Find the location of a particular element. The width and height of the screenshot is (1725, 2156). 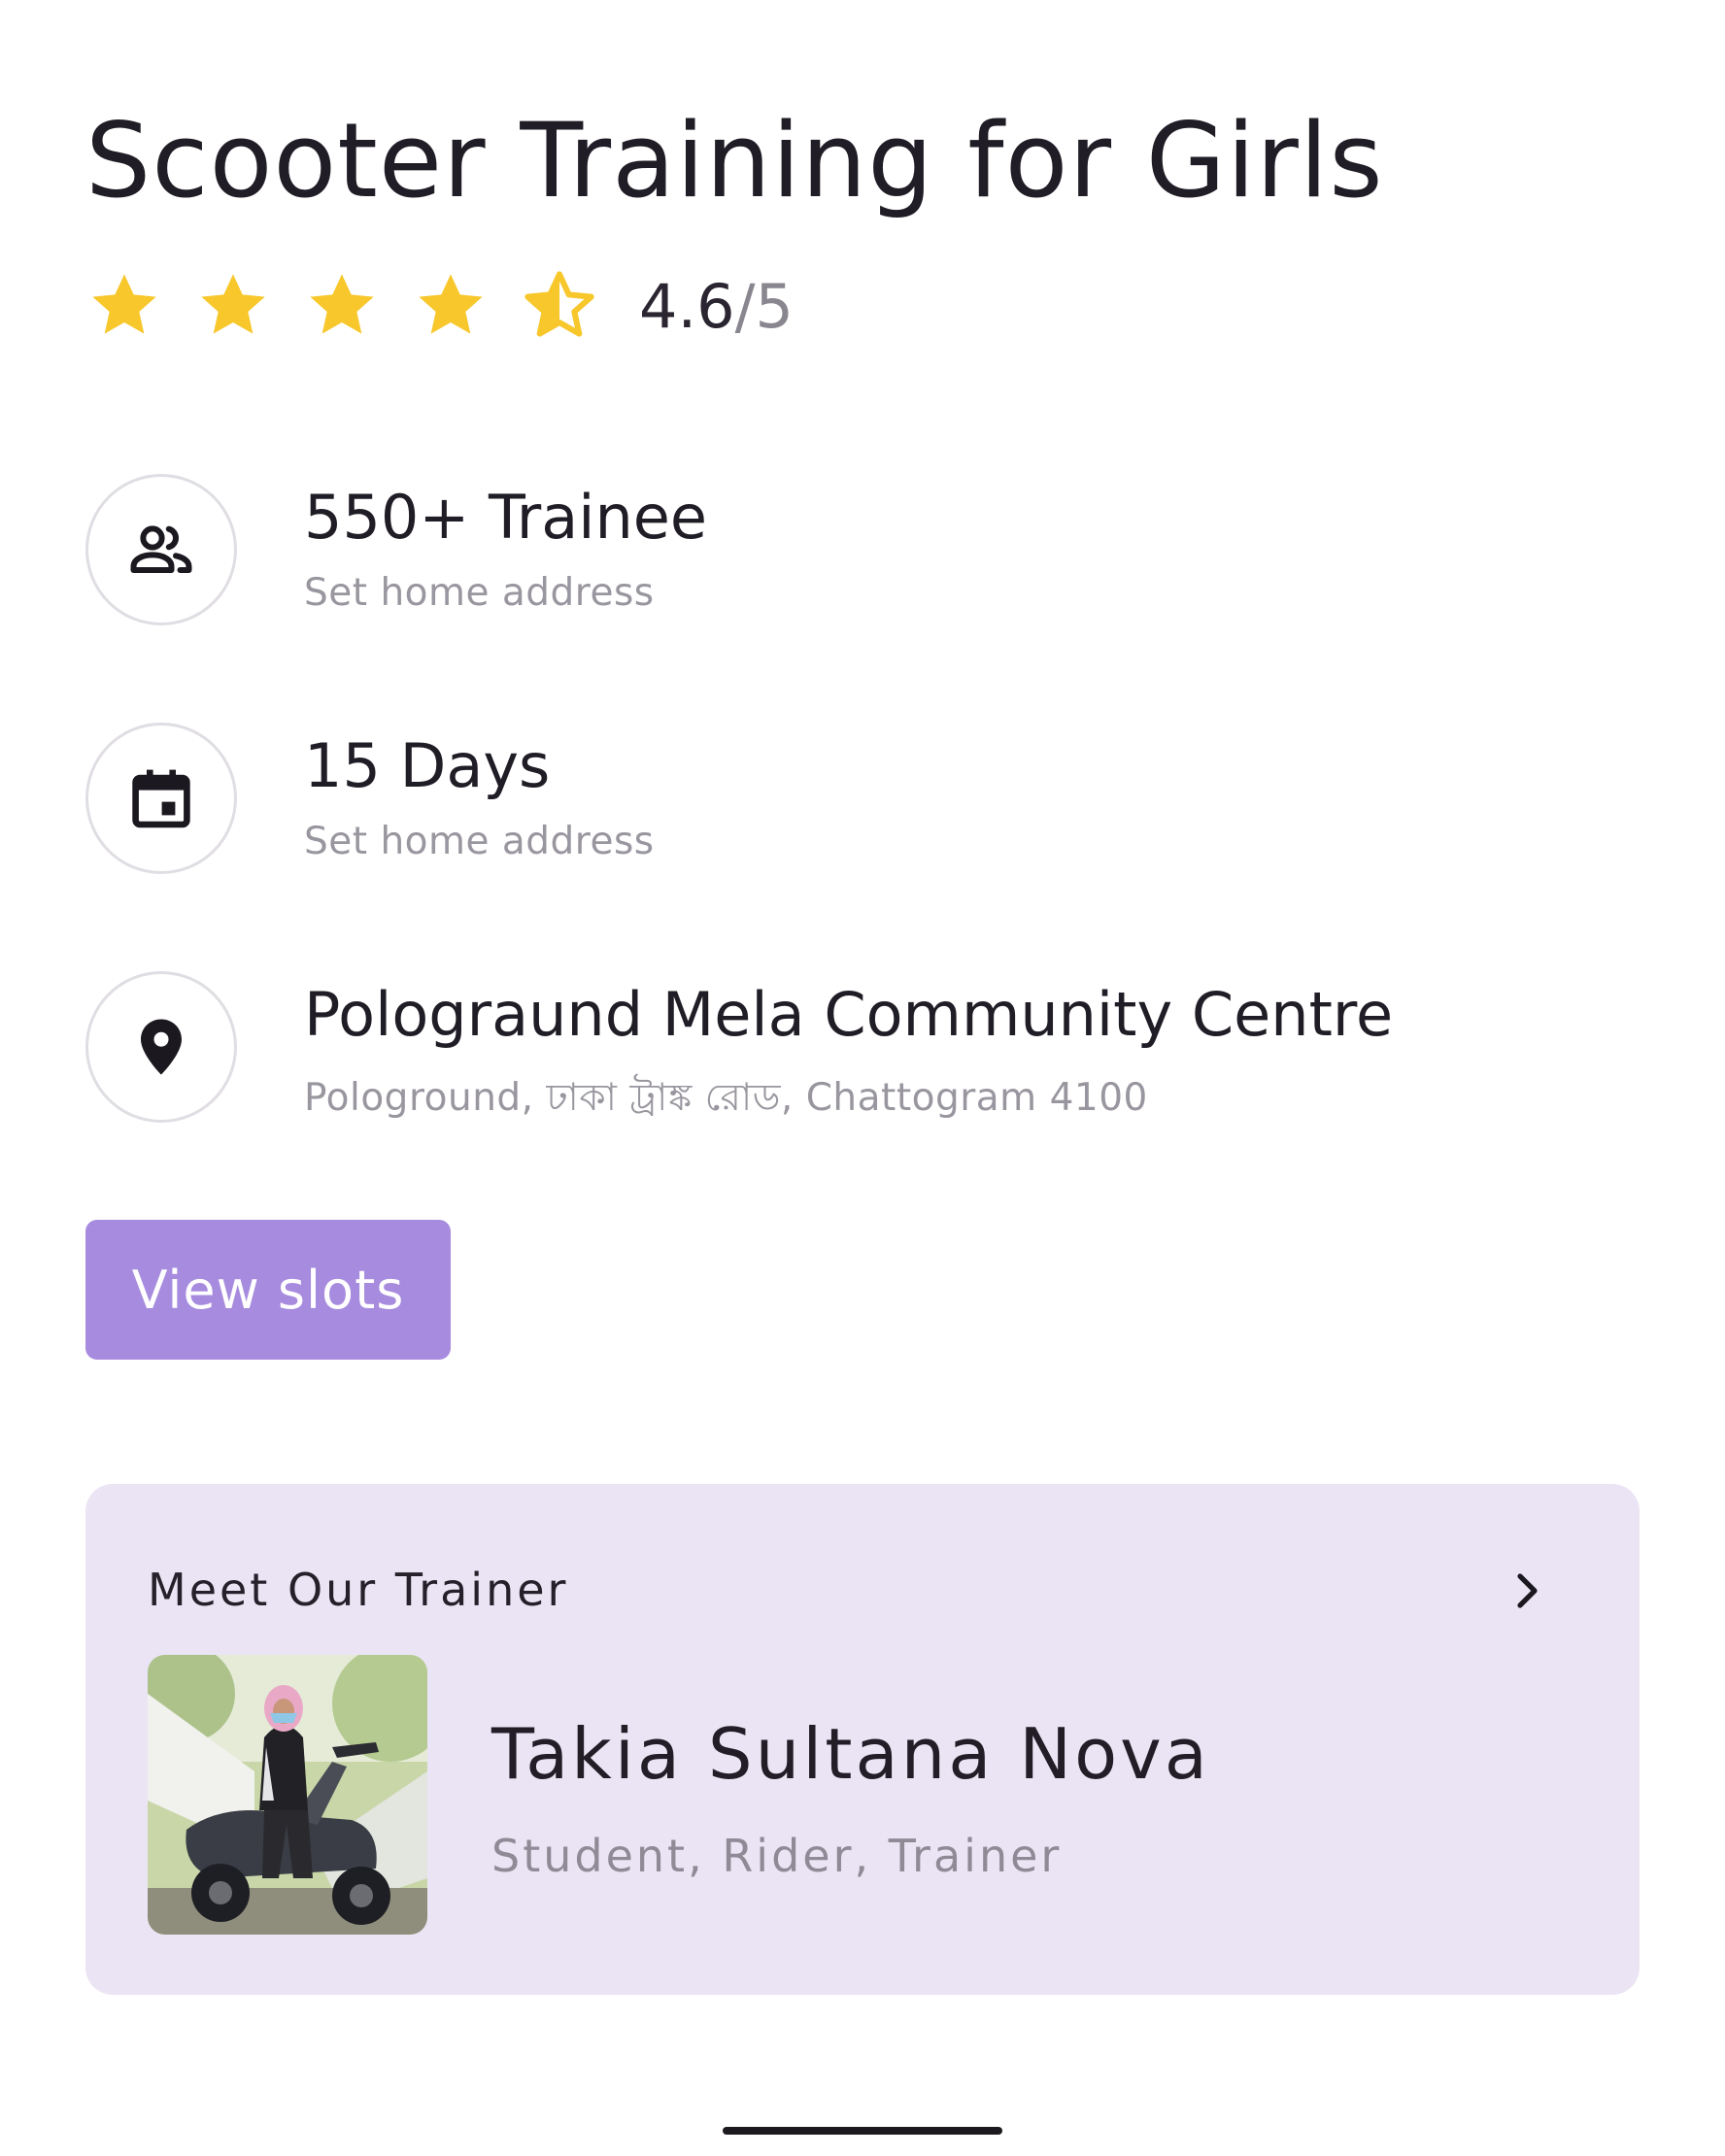

trainer-name: Takia Sultana Nova is located at coordinates (850, 1754).